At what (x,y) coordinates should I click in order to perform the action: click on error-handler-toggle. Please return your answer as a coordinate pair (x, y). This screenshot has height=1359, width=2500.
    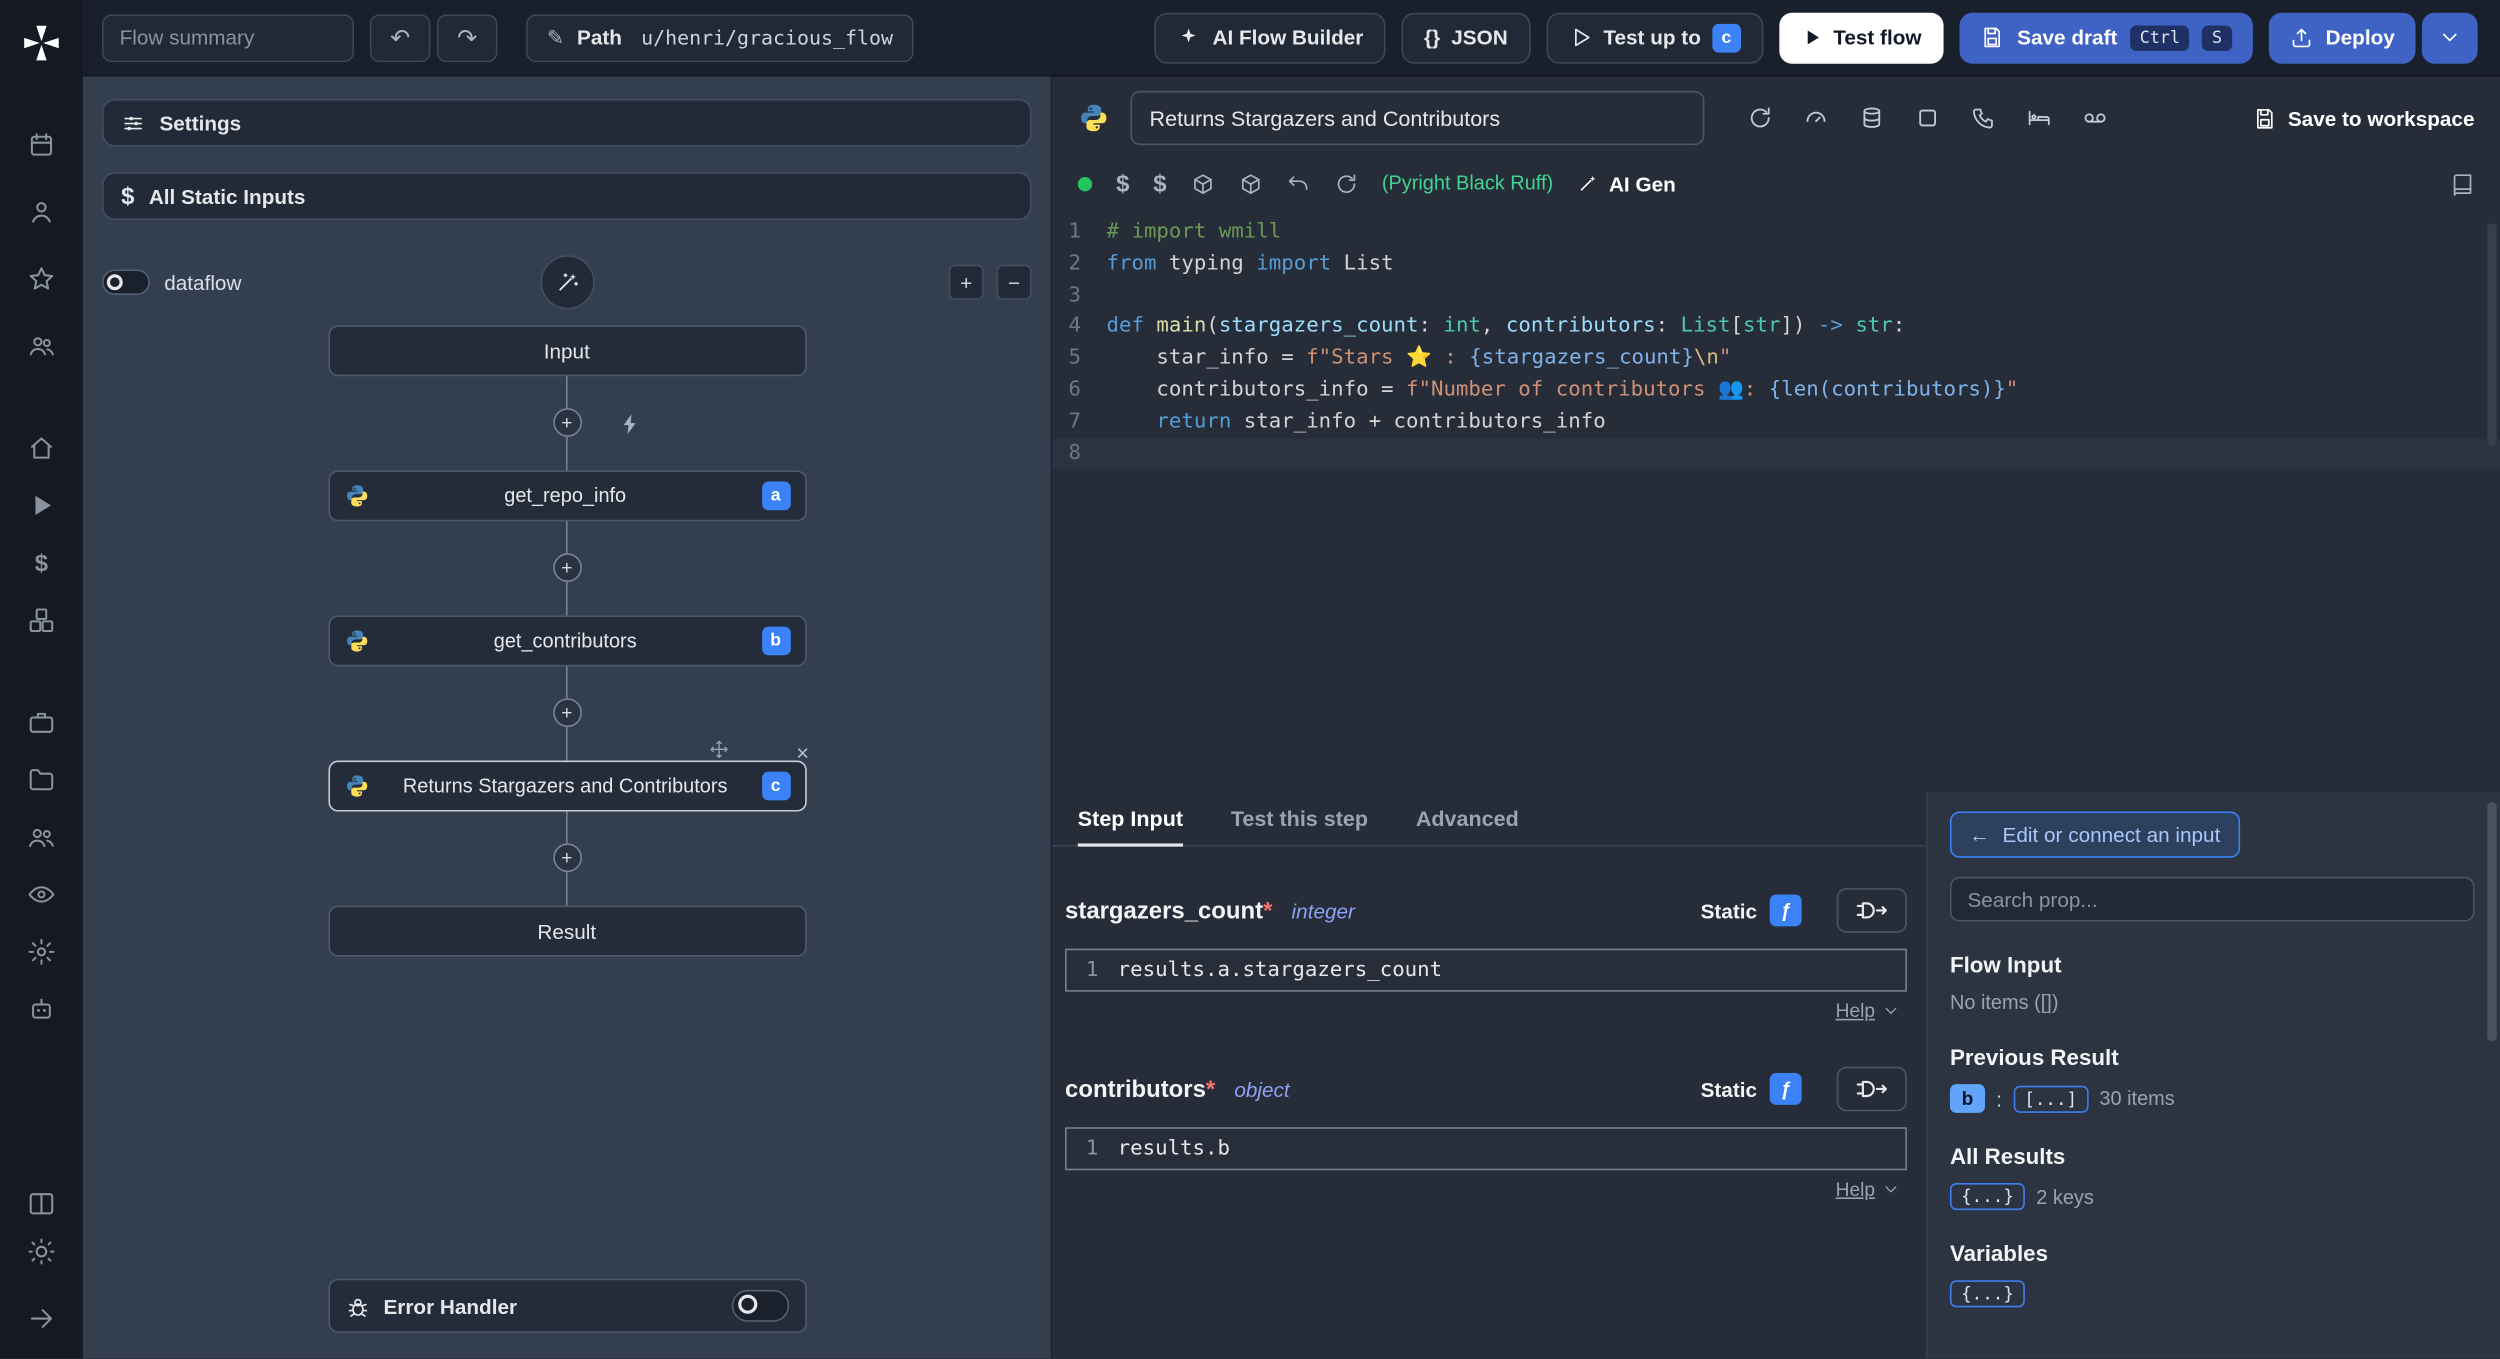
    Looking at the image, I should click on (760, 1305).